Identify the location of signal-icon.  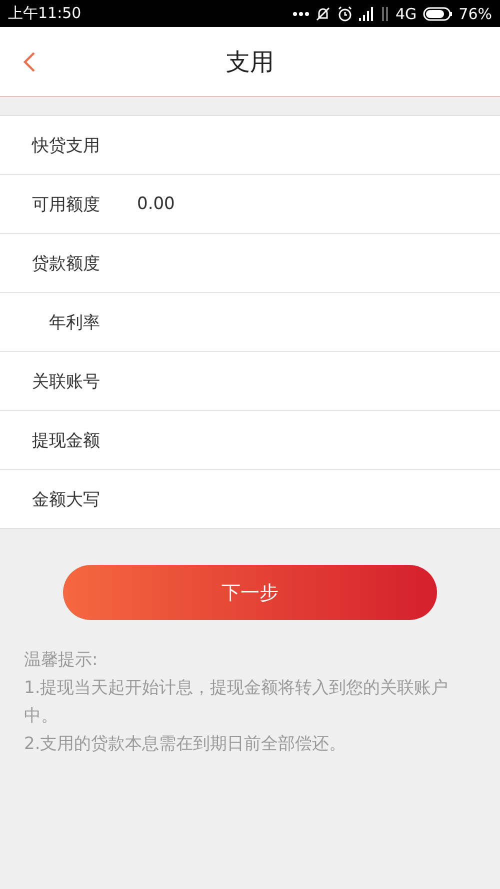
(367, 13).